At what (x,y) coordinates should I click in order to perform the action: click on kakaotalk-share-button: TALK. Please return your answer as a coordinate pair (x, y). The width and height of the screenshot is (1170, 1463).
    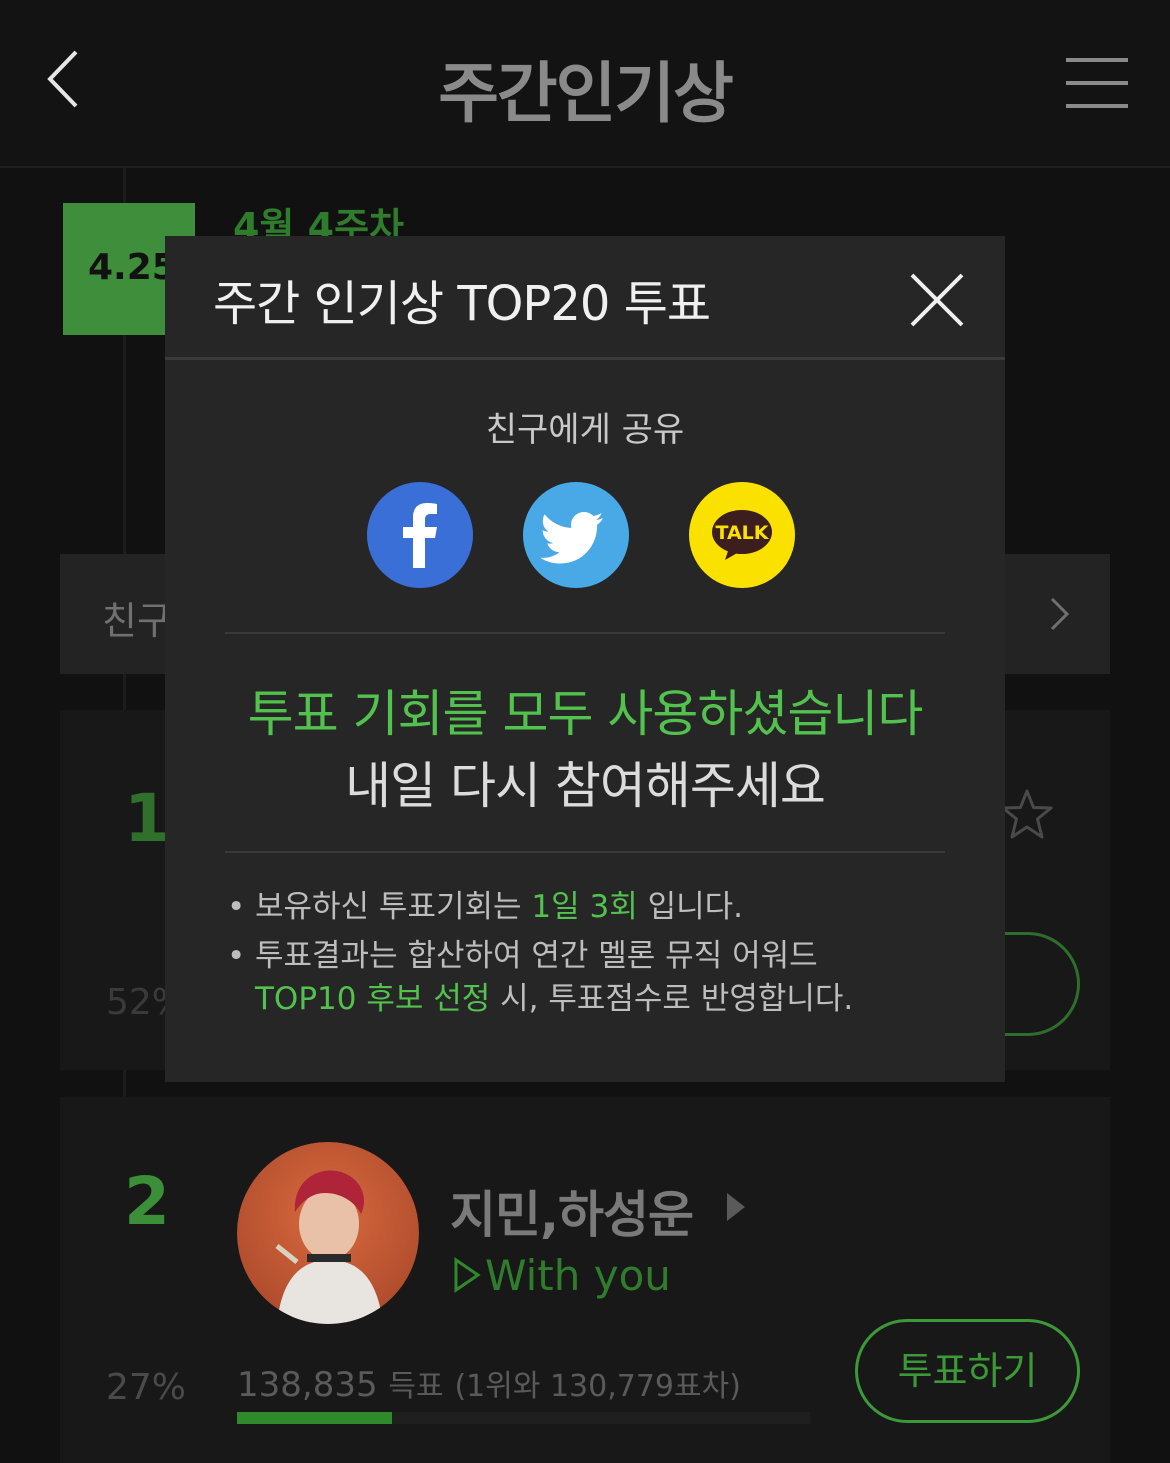
    Looking at the image, I should click on (742, 535).